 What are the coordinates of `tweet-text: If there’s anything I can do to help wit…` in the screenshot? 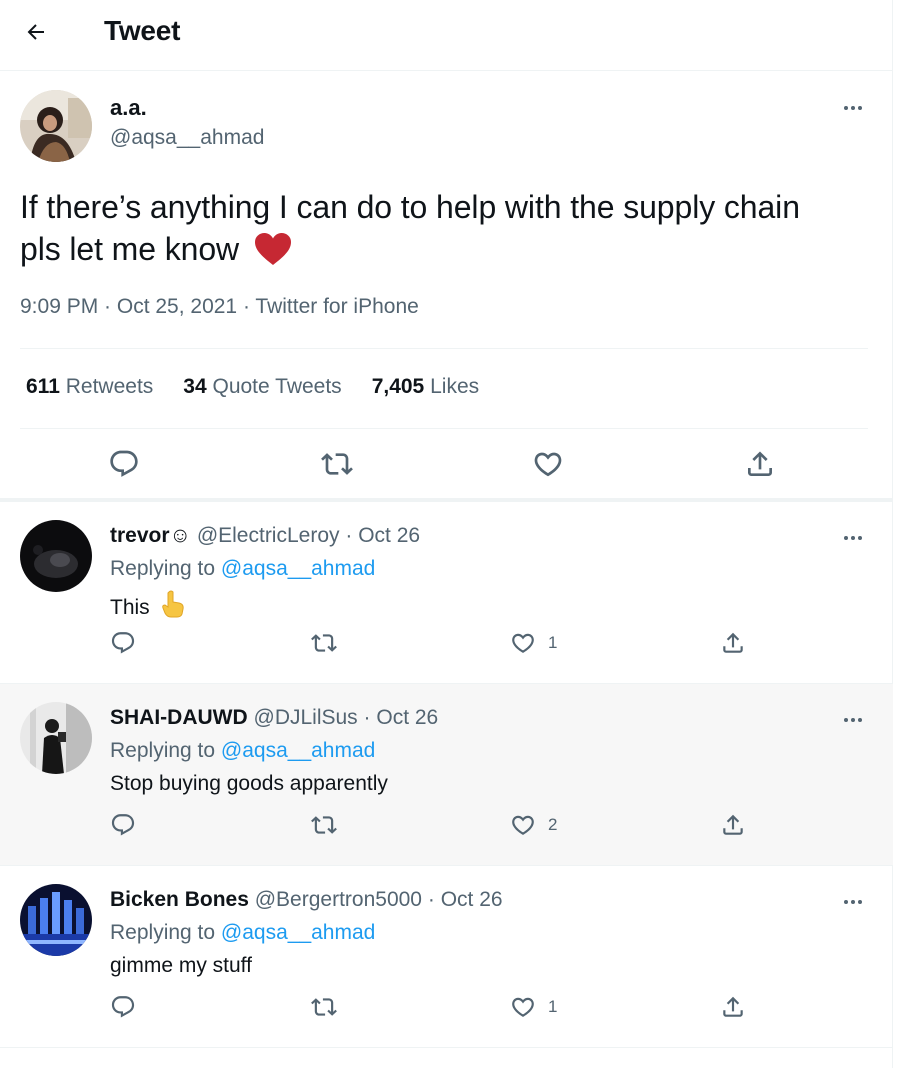 It's located at (430, 228).